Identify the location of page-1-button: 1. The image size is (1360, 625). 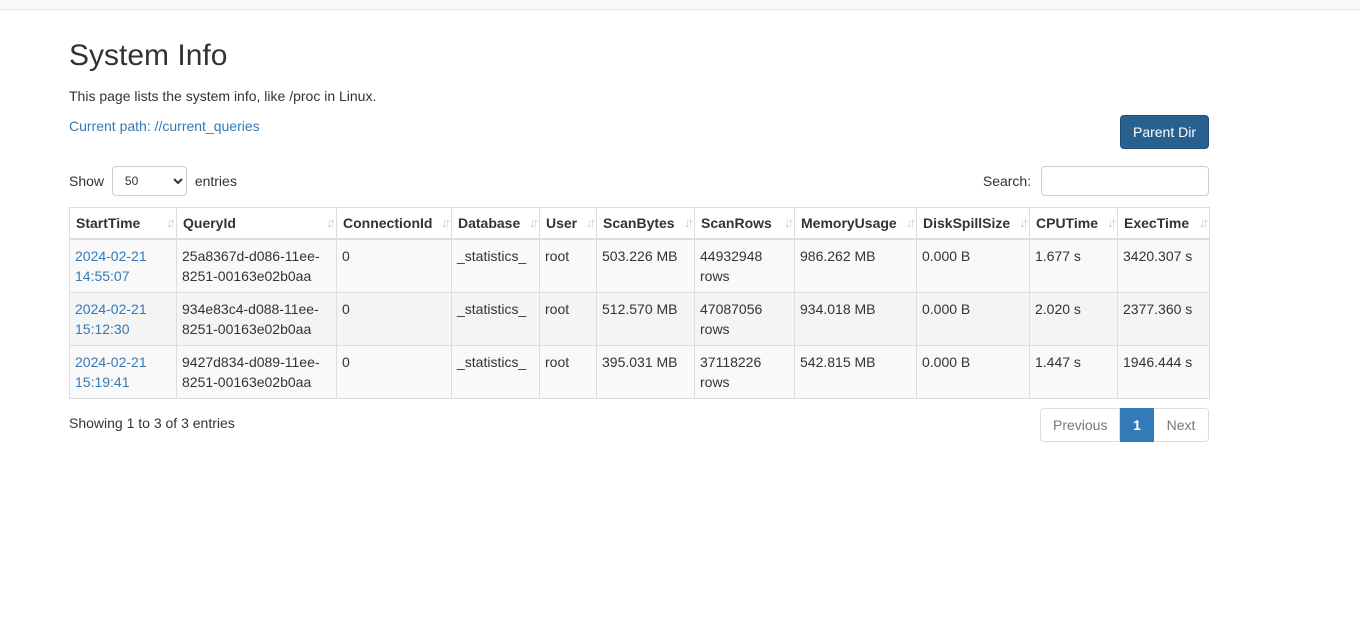
(1137, 424).